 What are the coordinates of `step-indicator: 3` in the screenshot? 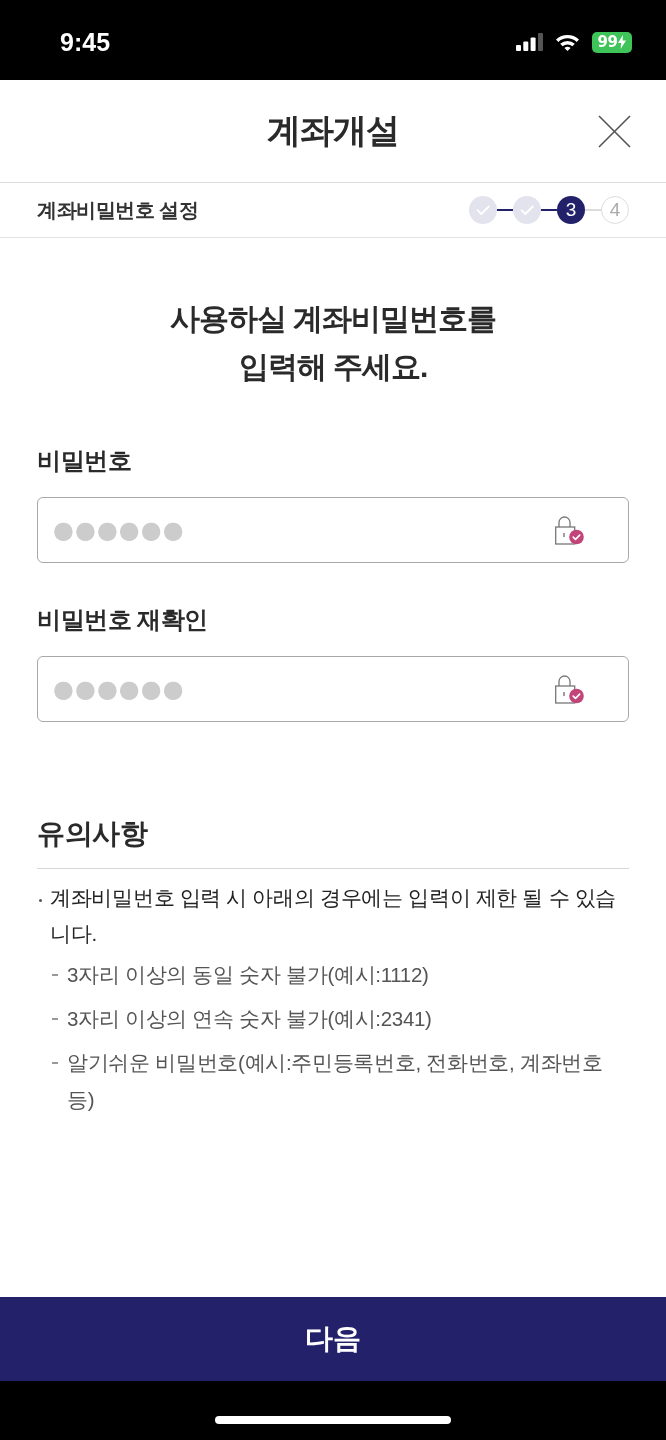 It's located at (571, 210).